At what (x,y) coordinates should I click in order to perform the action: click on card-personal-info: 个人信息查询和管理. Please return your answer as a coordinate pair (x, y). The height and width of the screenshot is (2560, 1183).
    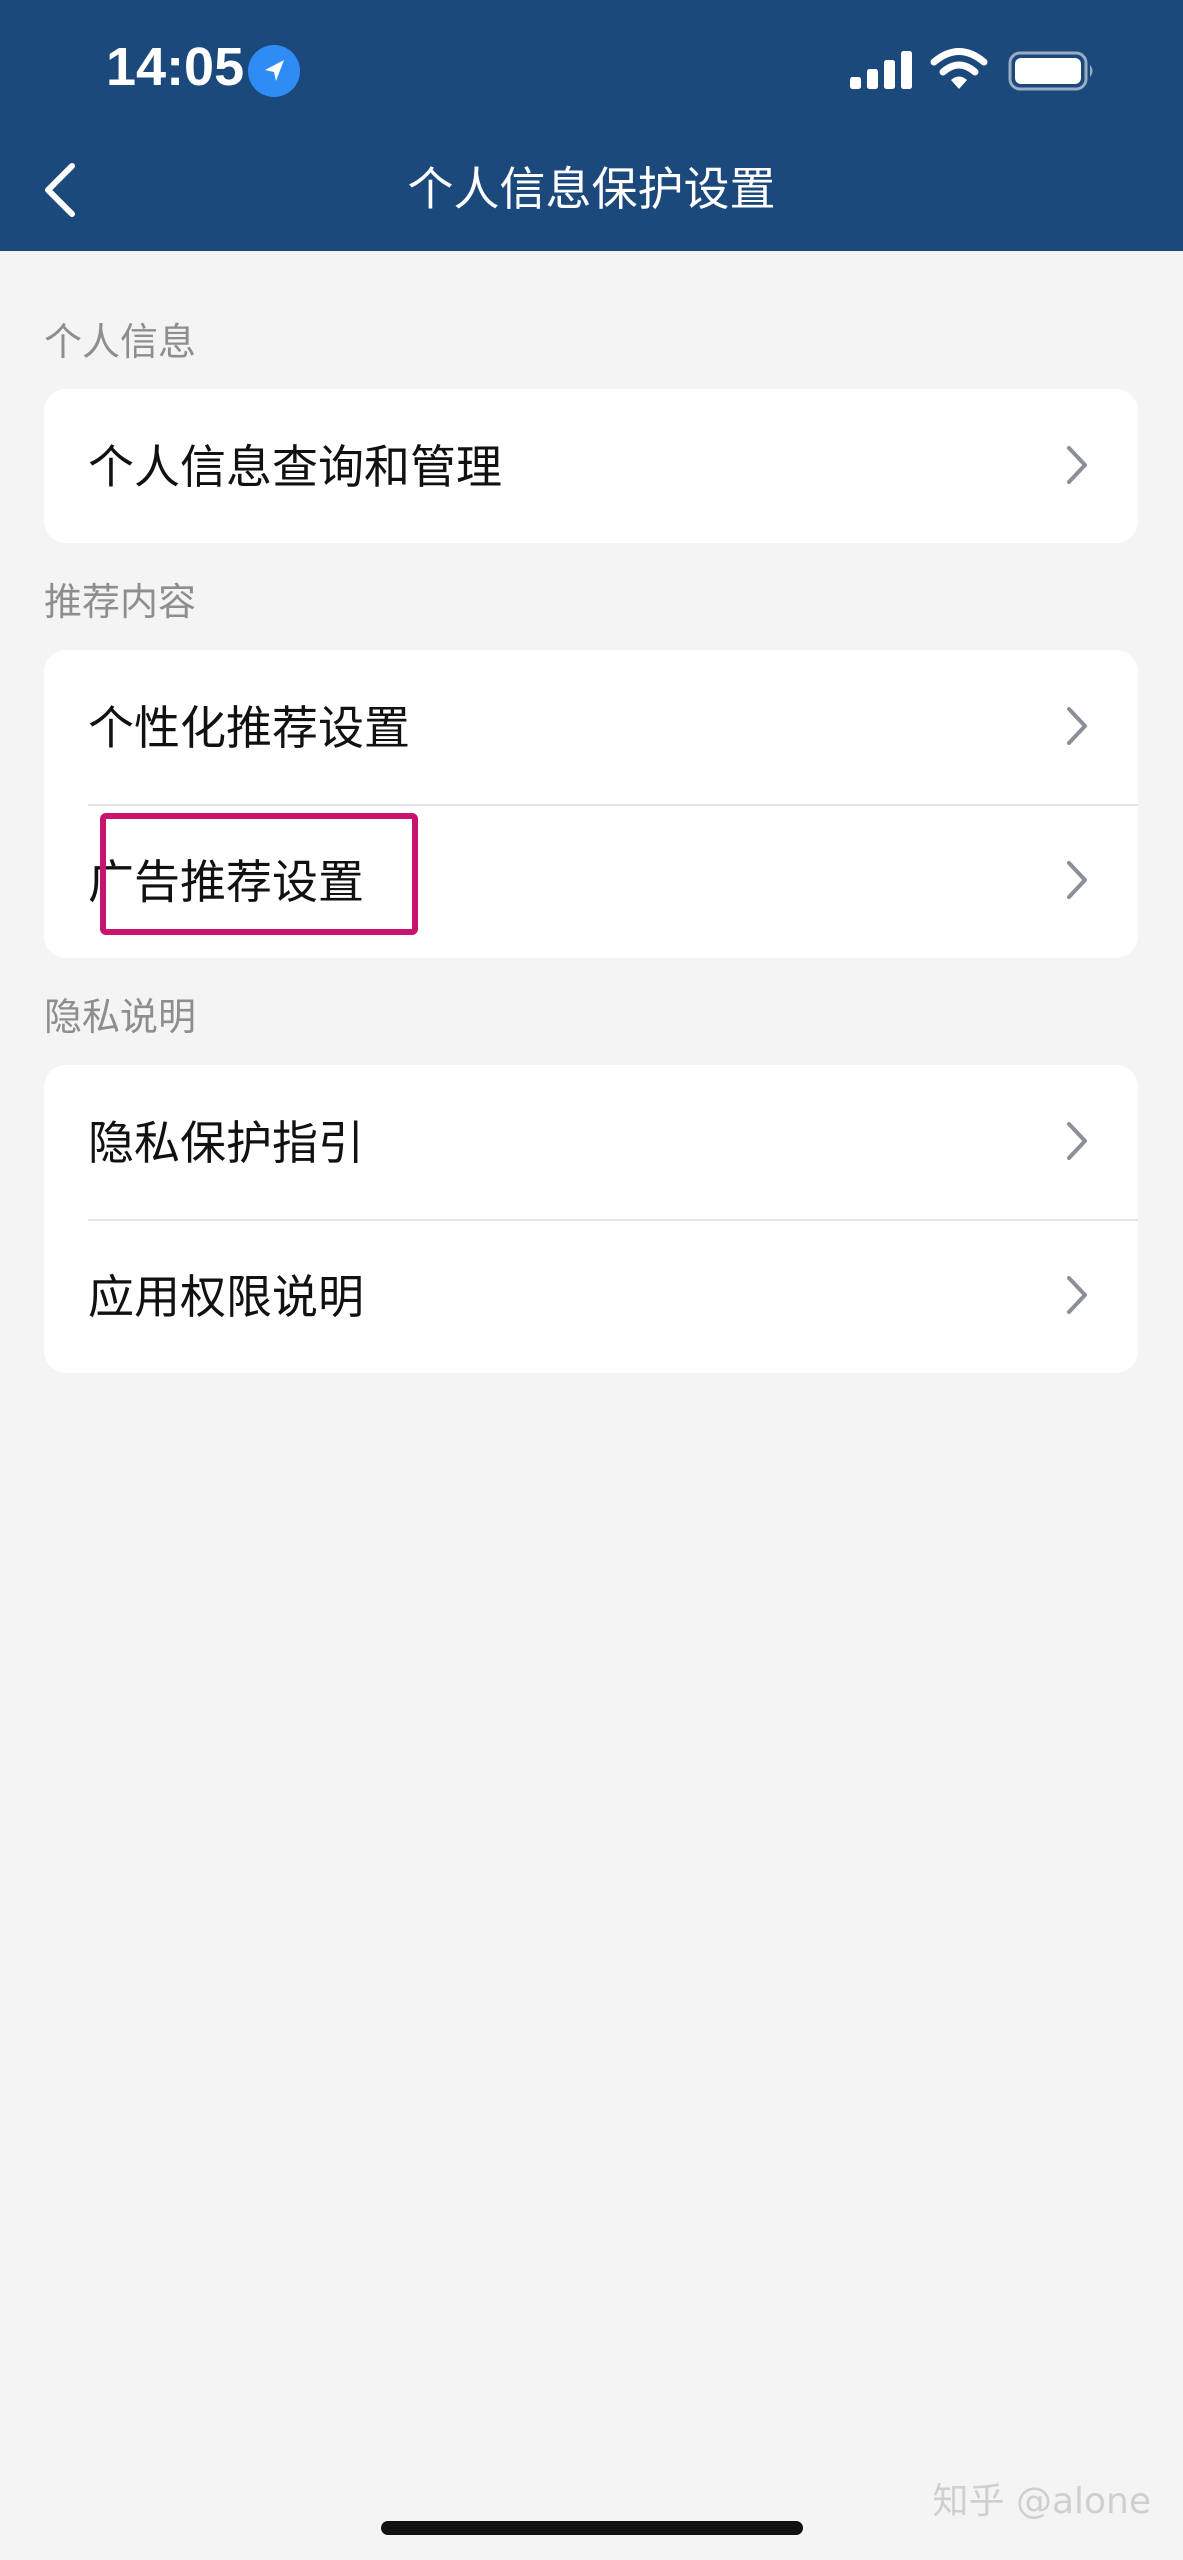
    Looking at the image, I should click on (591, 466).